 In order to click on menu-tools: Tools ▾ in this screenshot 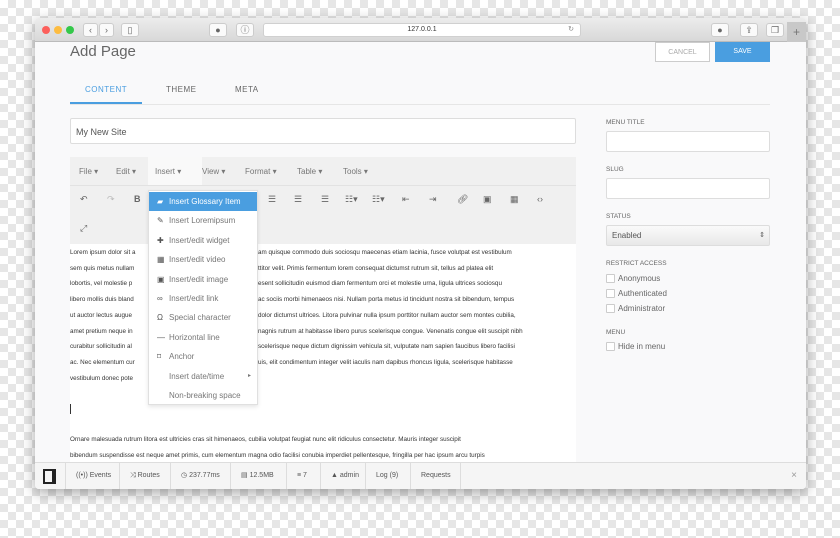, I will do `click(355, 171)`.